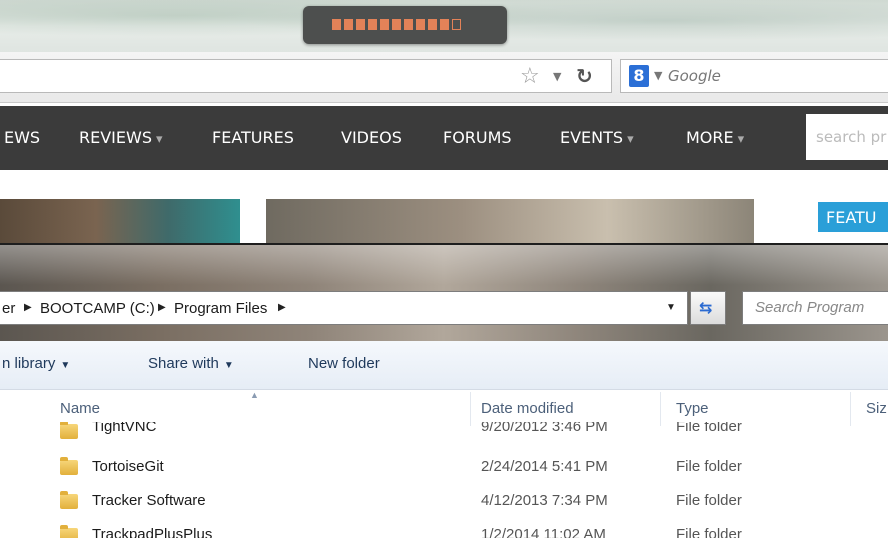 The height and width of the screenshot is (538, 888). I want to click on command-label: n library, so click(29, 363).